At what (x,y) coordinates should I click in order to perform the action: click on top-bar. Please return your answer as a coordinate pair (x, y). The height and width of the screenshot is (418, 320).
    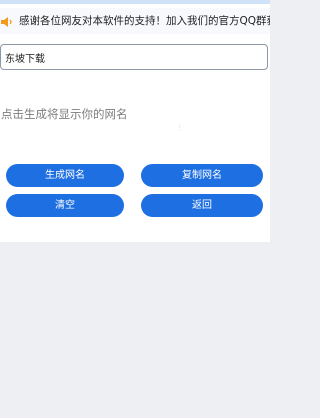
    Looking at the image, I should click on (135, 2).